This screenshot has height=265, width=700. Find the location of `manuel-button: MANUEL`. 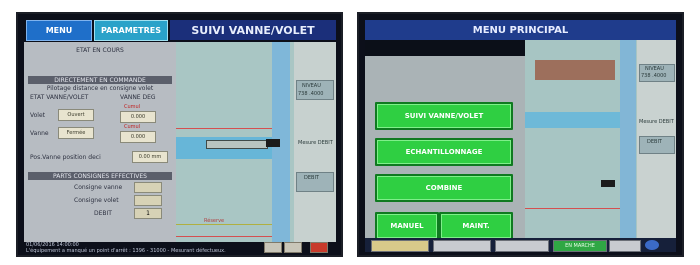

manuel-button: MANUEL is located at coordinates (407, 226).